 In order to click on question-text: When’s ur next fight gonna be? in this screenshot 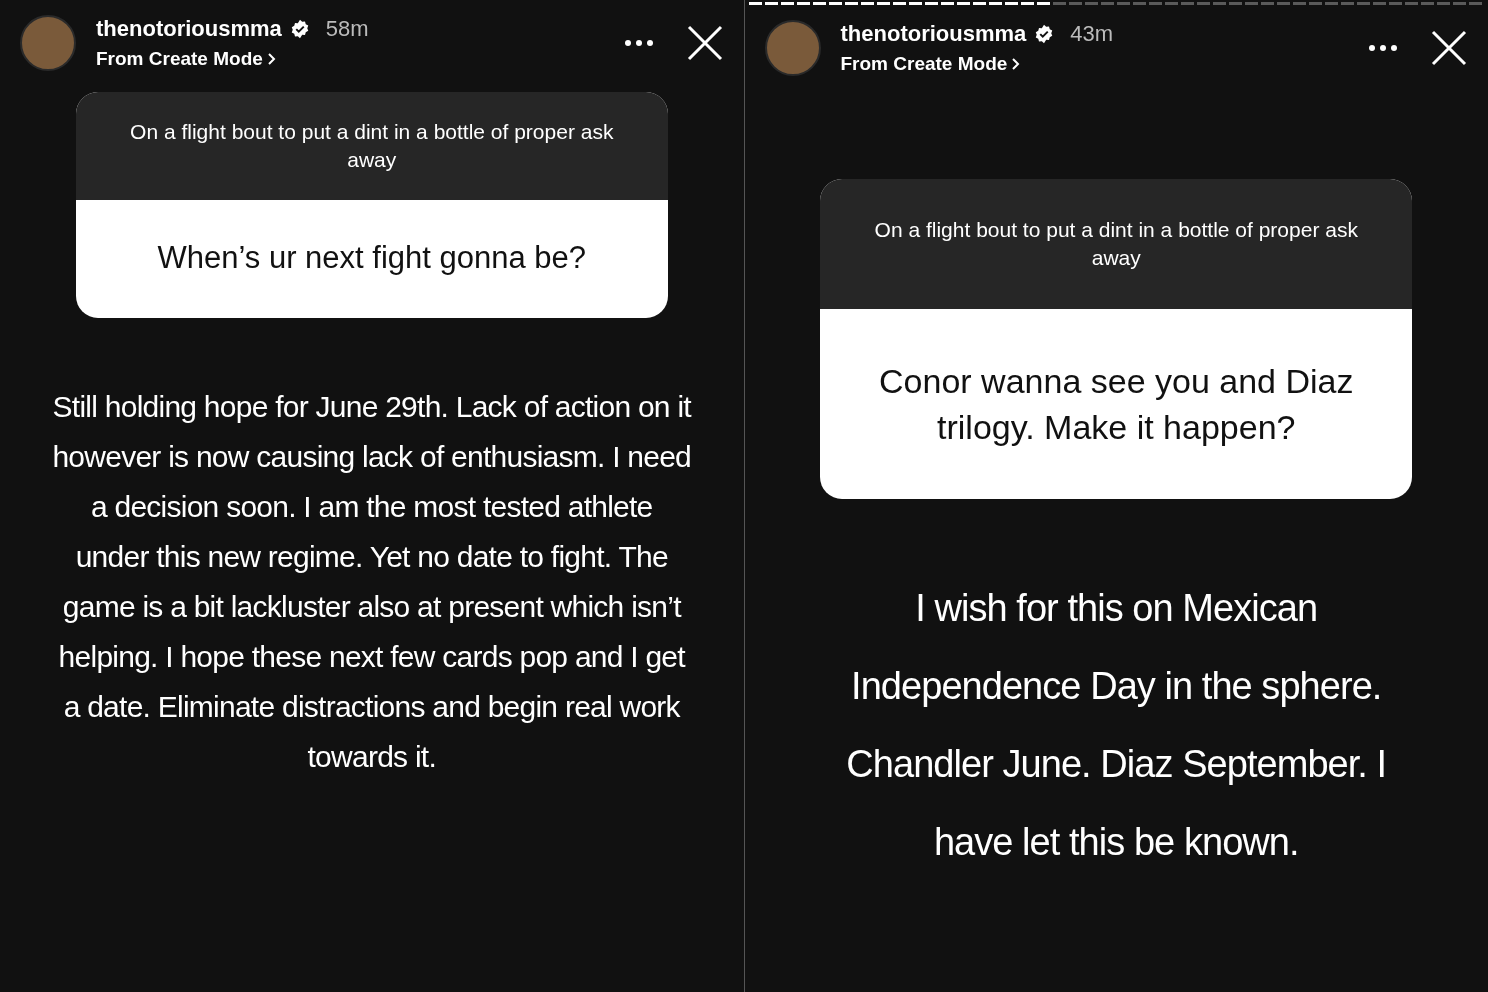, I will do `click(372, 258)`.